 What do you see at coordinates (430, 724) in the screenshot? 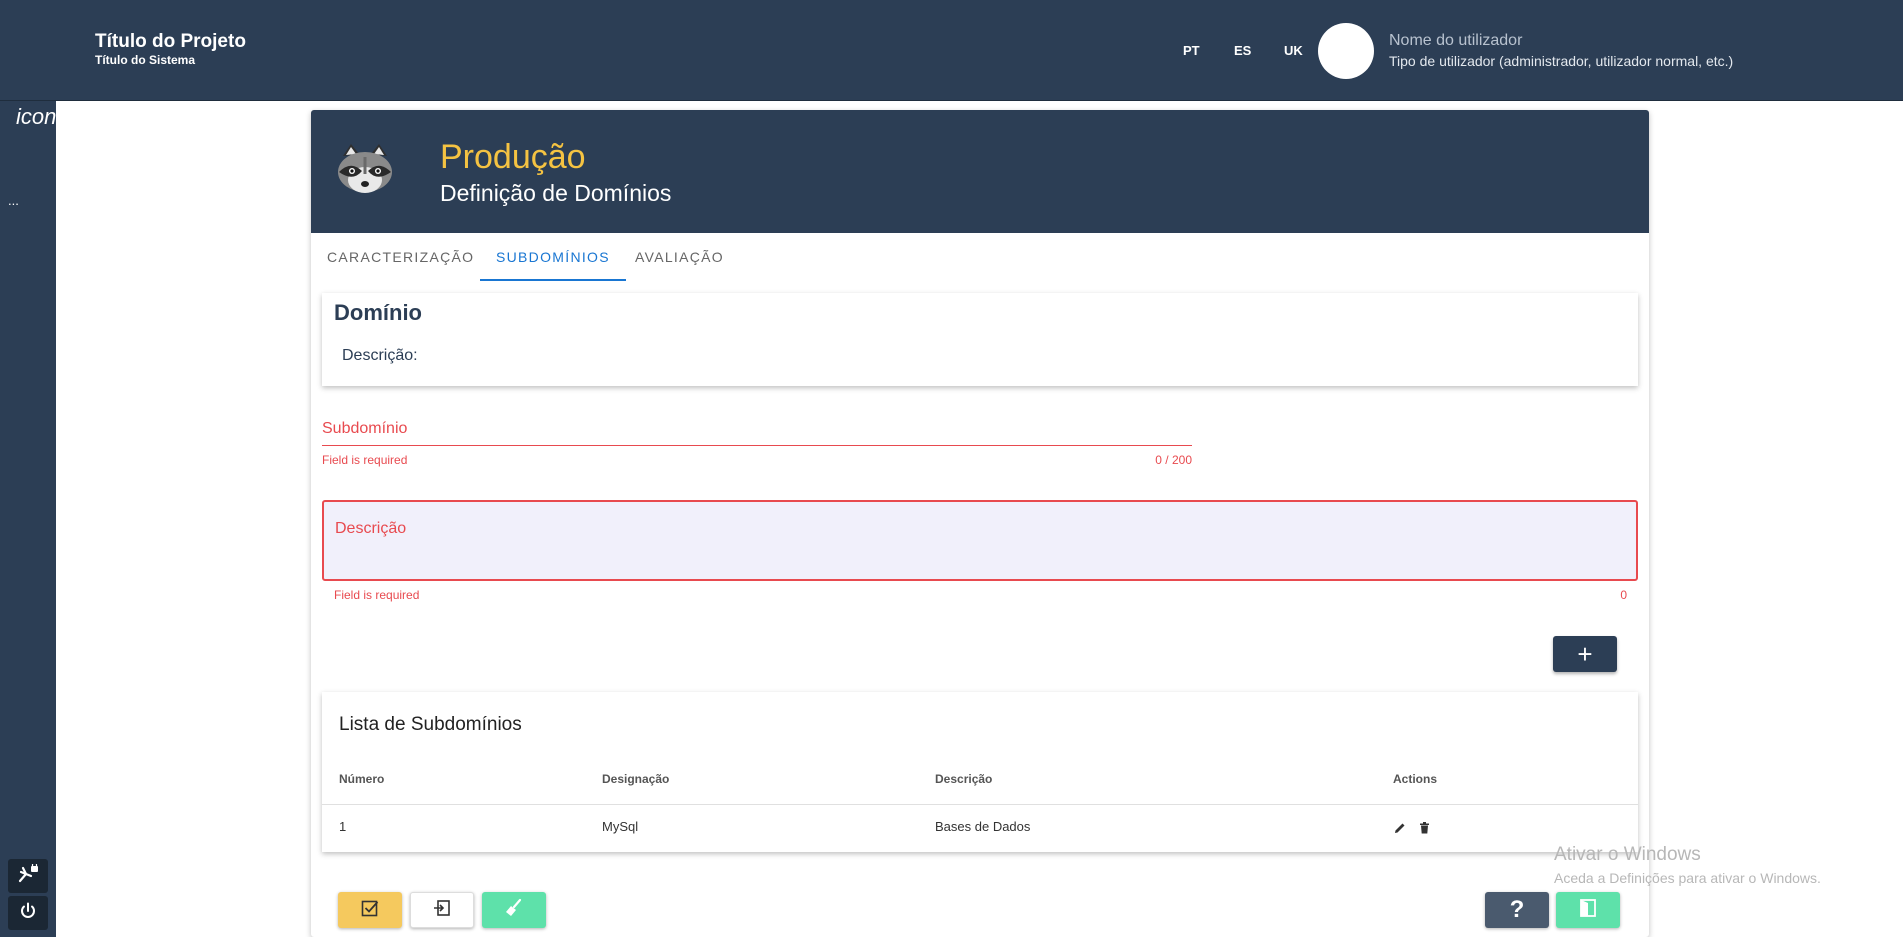
I see `list-title: Lista de Subdomínios` at bounding box center [430, 724].